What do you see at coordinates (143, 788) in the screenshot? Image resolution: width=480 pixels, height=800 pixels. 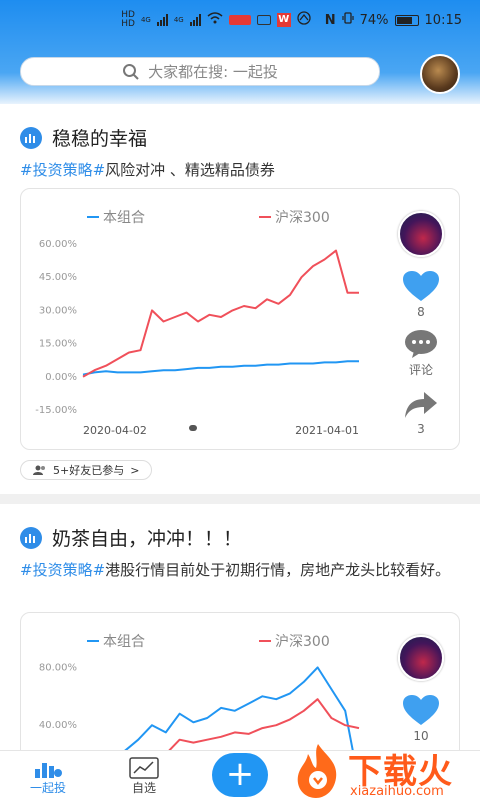 I see `tab-label: 自选` at bounding box center [143, 788].